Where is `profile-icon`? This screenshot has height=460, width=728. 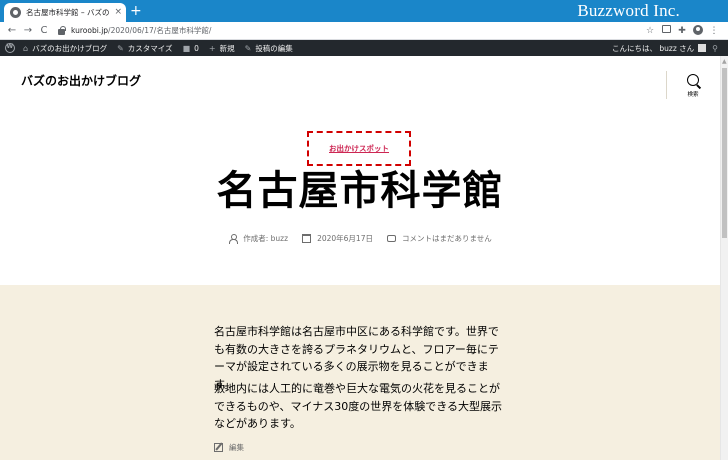
profile-icon is located at coordinates (698, 31).